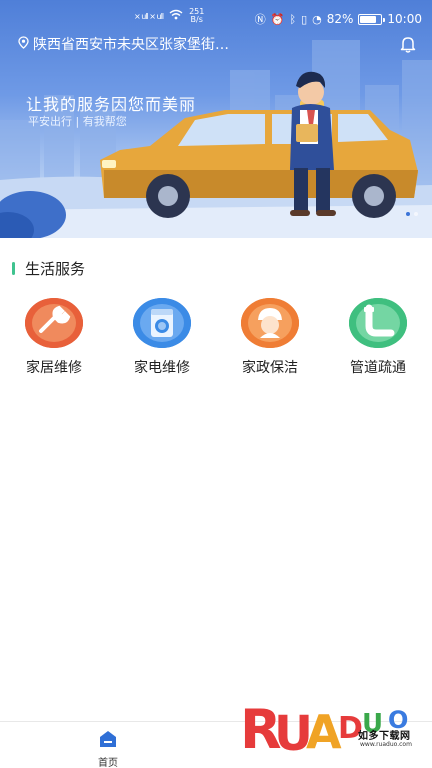  What do you see at coordinates (378, 323) in the screenshot?
I see `pipe-icon` at bounding box center [378, 323].